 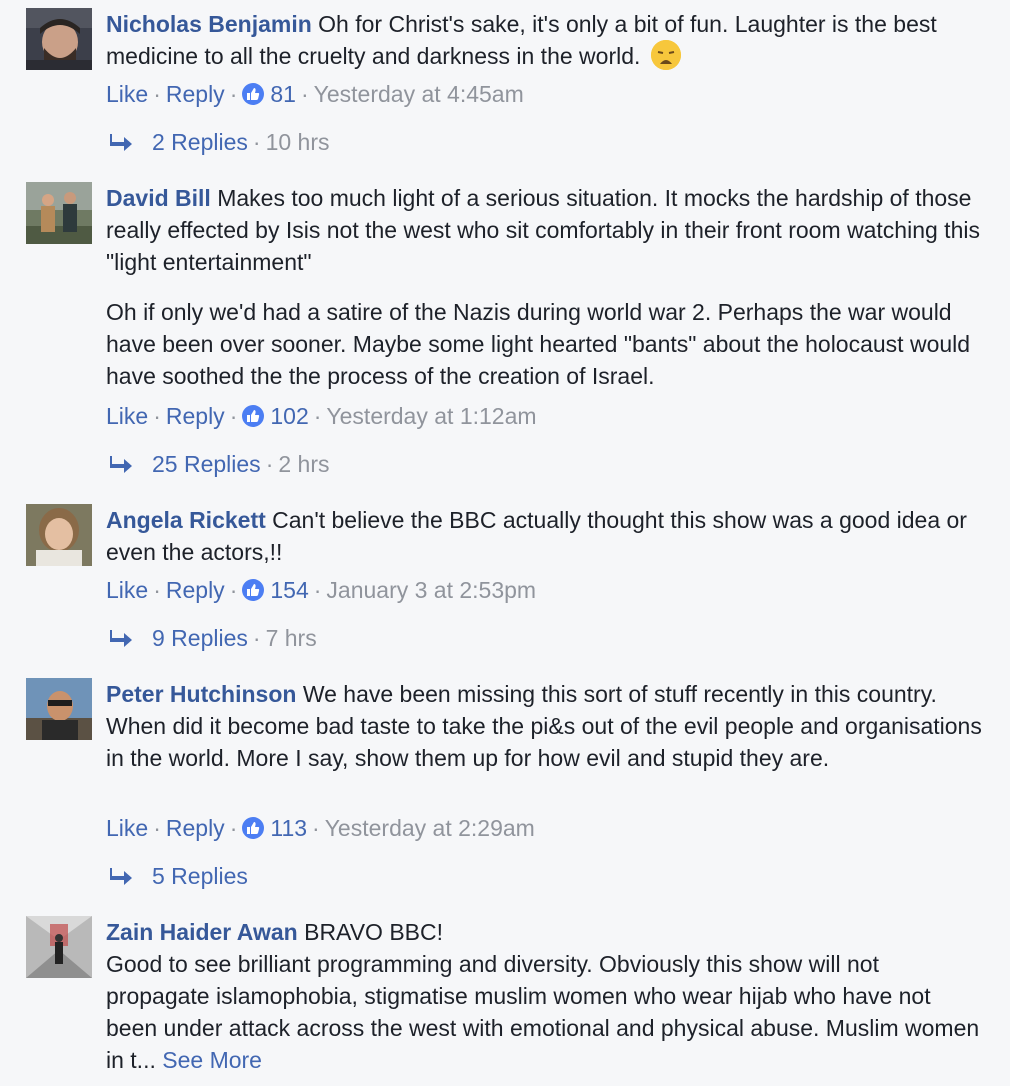 I want to click on replies-row: 5 Replies, so click(x=178, y=877).